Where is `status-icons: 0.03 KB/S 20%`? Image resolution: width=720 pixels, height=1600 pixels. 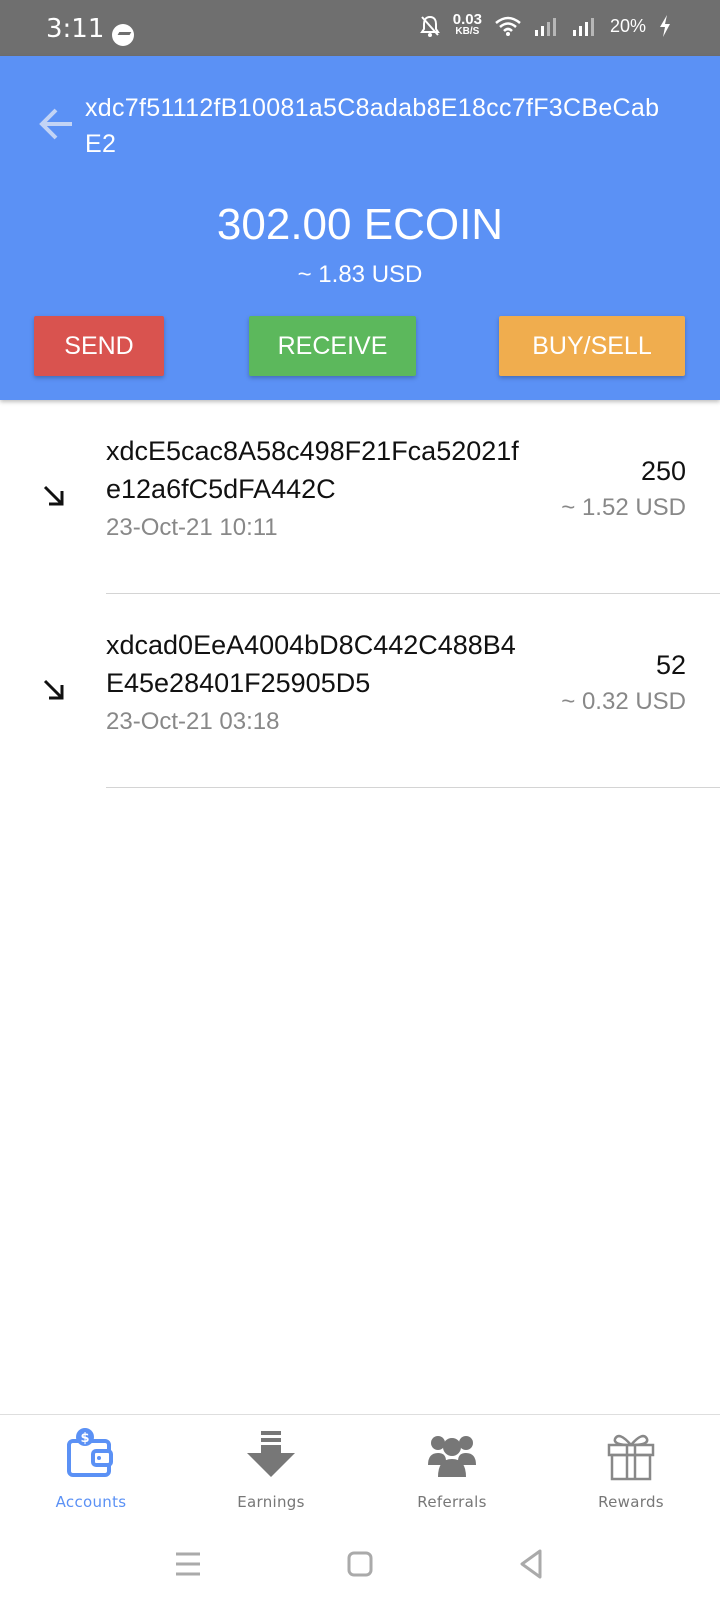
status-icons: 0.03 KB/S 20% is located at coordinates (545, 24).